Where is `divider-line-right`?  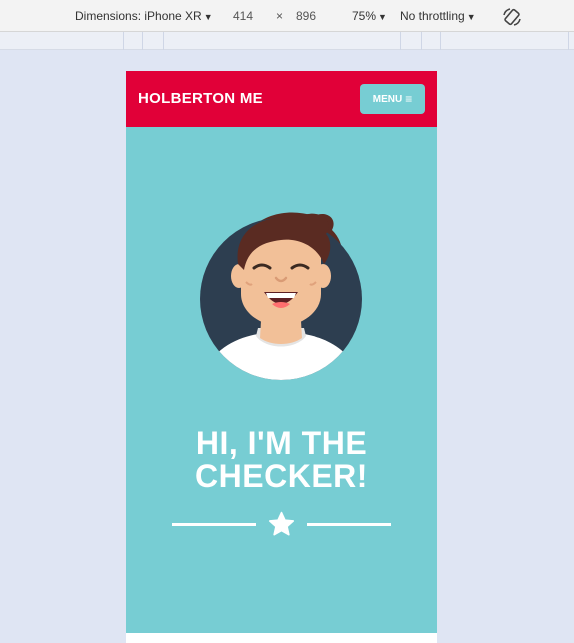 divider-line-right is located at coordinates (349, 524).